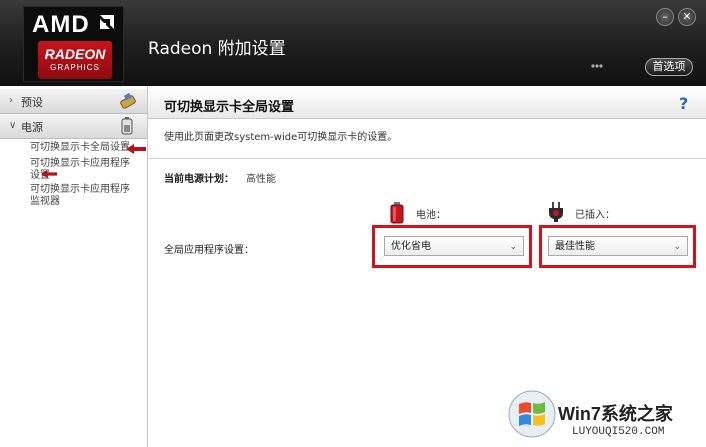 This screenshot has height=447, width=706. What do you see at coordinates (683, 103) in the screenshot?
I see `help-icon: ?` at bounding box center [683, 103].